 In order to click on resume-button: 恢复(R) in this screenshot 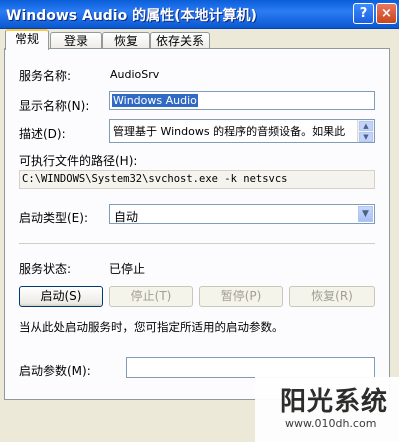, I will do `click(332, 296)`.